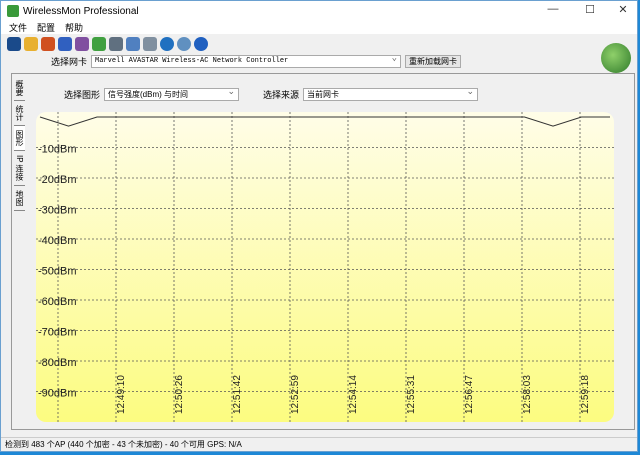 This screenshot has height=455, width=640. Describe the element at coordinates (553, 11) in the screenshot. I see `minimize-button: —` at that location.